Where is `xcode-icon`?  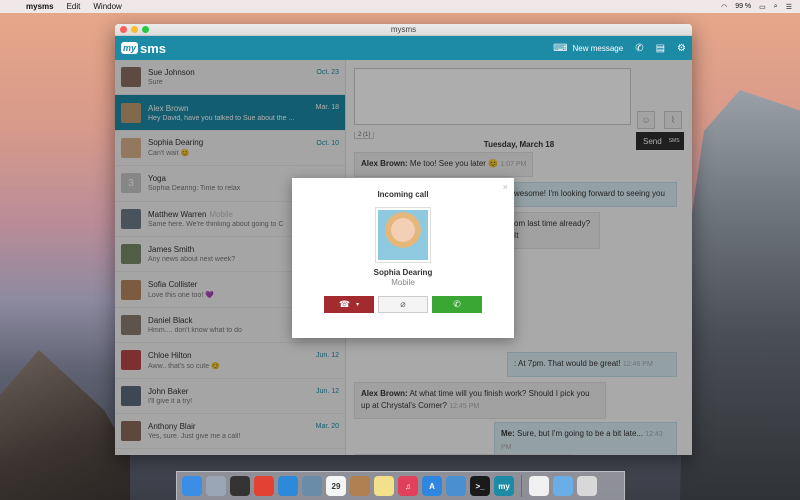 xcode-icon is located at coordinates (456, 486).